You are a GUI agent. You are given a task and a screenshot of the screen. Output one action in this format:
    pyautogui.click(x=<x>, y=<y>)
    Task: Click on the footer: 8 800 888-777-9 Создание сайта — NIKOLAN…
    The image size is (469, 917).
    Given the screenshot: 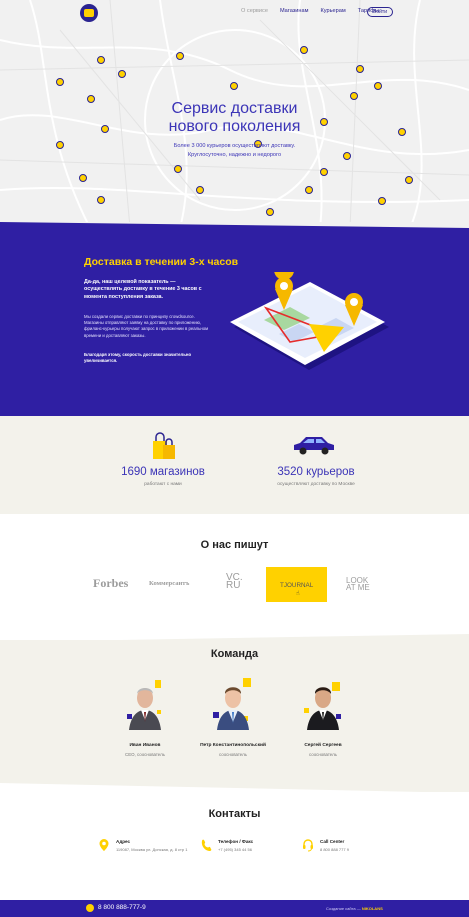 What is the action you would take?
    pyautogui.click(x=234, y=908)
    